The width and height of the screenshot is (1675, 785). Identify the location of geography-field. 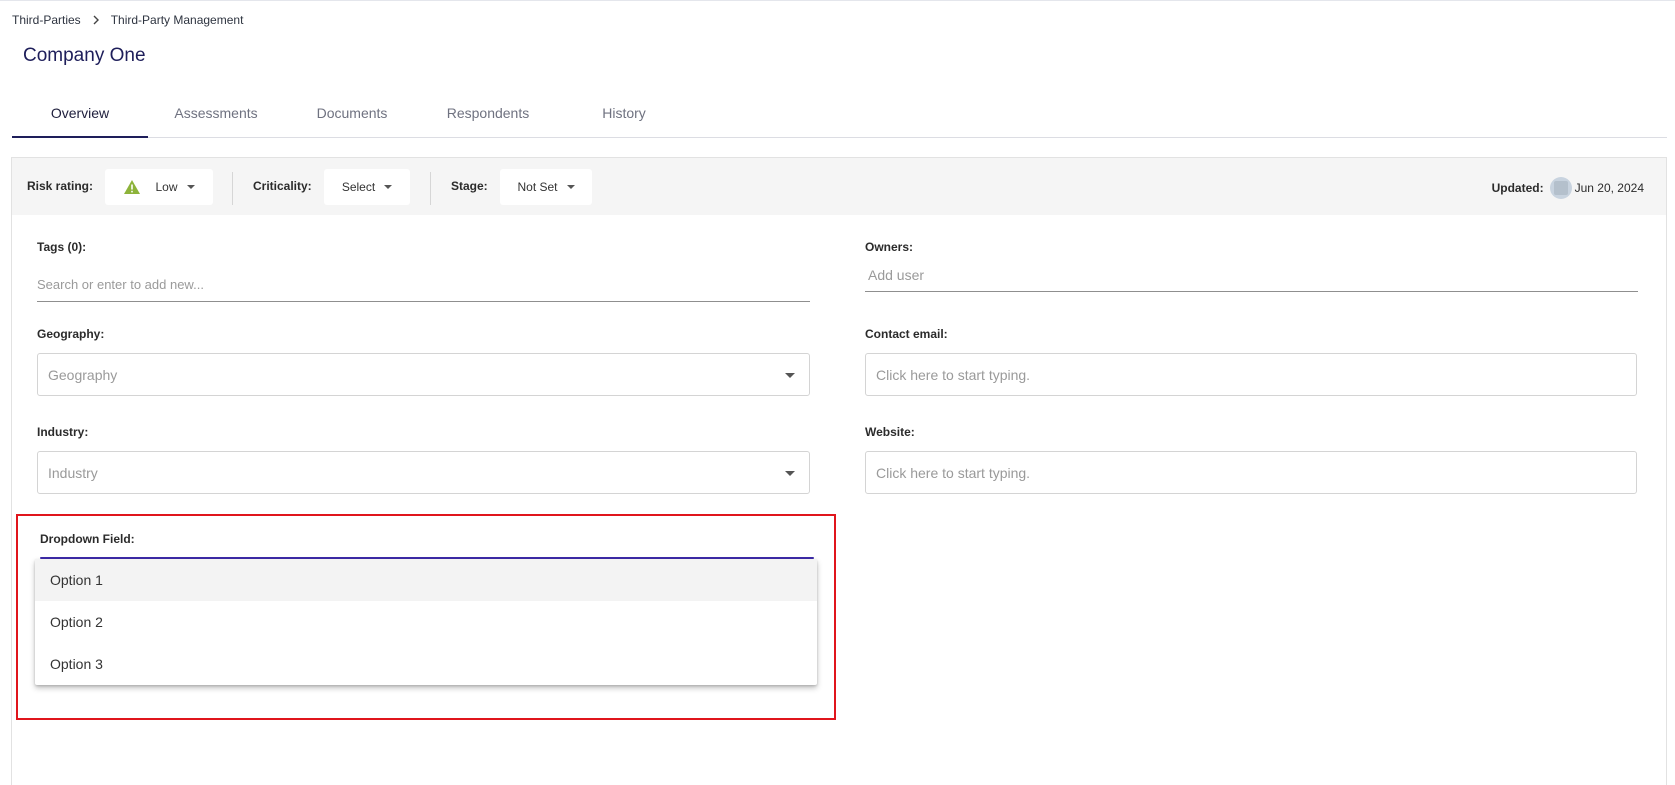
(423, 374).